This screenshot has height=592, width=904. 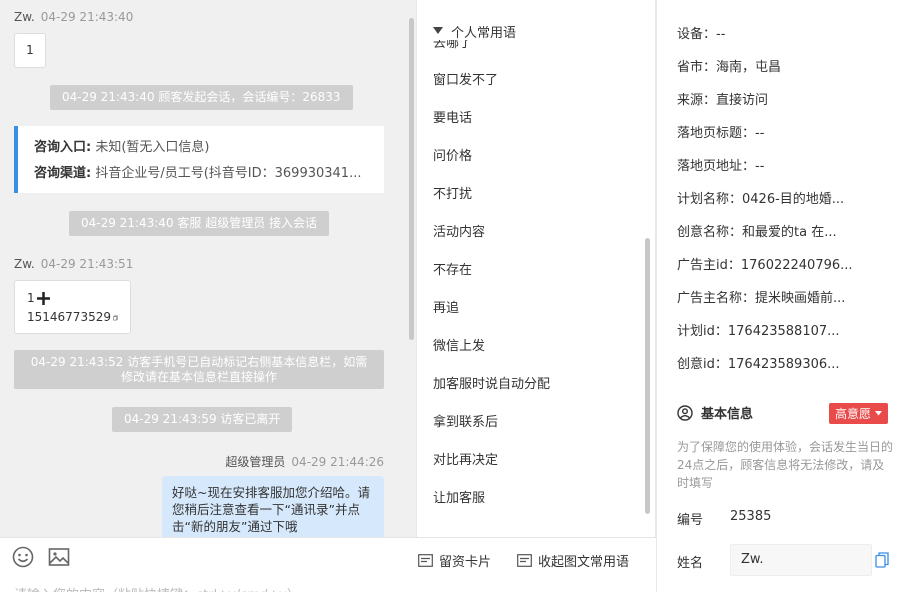 I want to click on message-time: 04-29 21:43:40, so click(x=87, y=17).